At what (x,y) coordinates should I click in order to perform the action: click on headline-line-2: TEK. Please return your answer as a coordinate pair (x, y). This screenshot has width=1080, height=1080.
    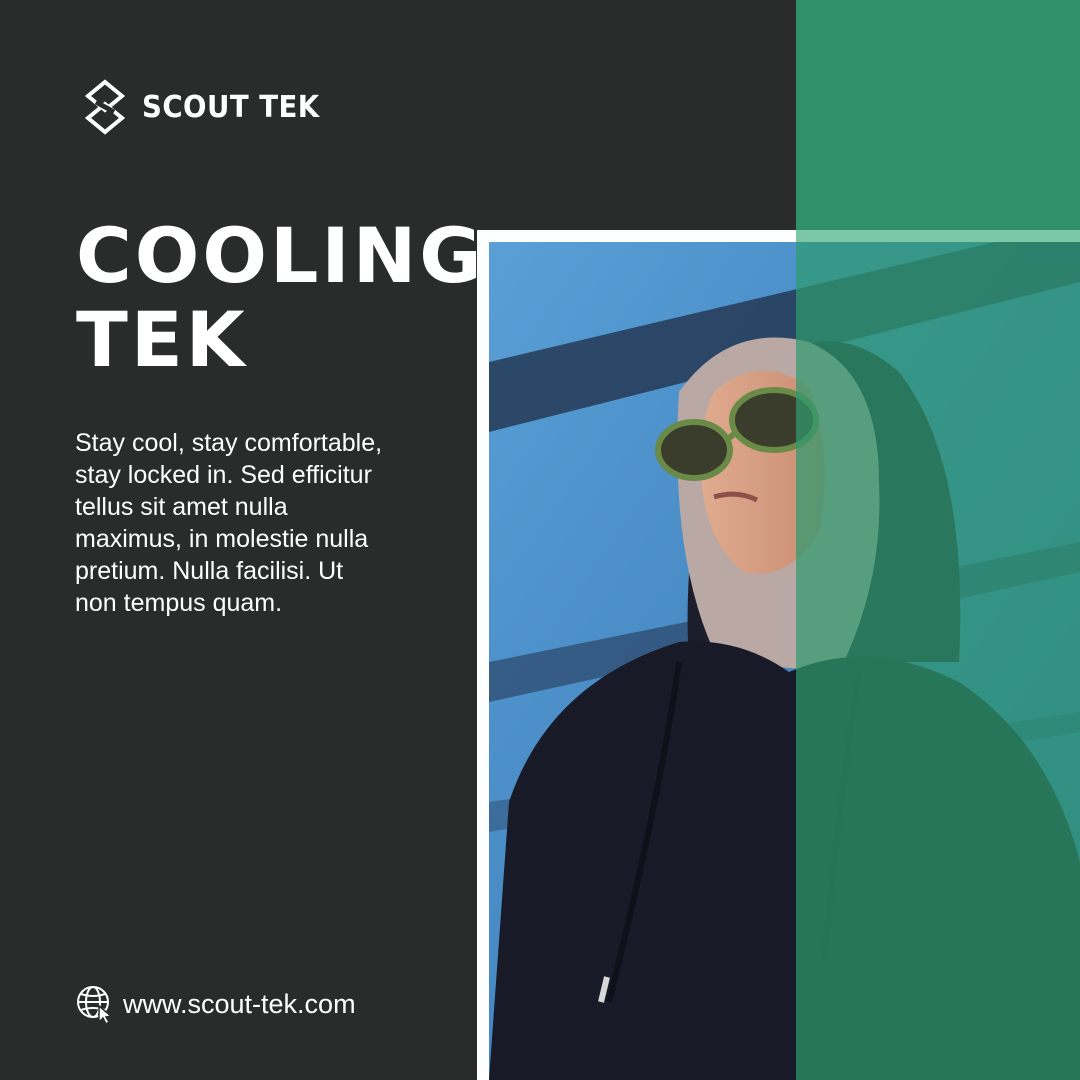
    Looking at the image, I should click on (162, 339).